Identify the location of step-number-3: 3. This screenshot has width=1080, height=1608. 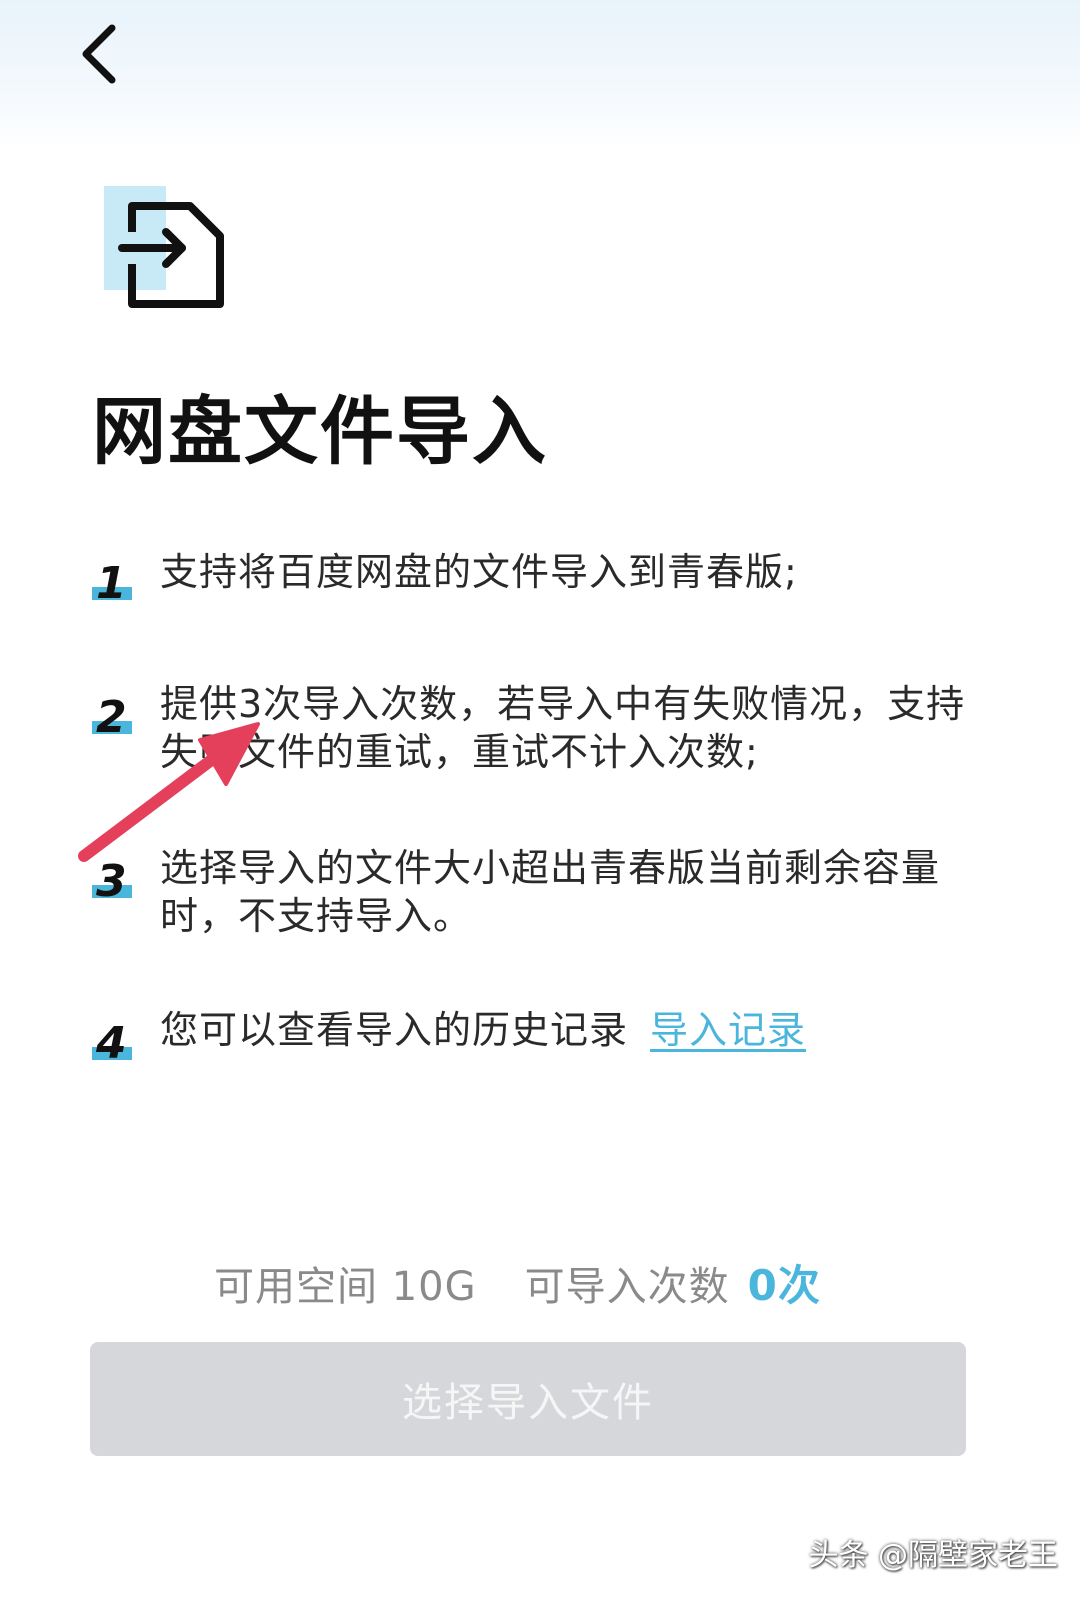
(113, 877).